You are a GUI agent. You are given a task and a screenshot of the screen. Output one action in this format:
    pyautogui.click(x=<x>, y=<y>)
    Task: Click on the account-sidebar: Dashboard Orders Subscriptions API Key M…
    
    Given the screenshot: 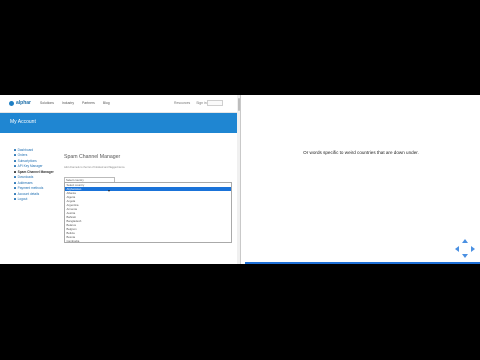 What is the action you would take?
    pyautogui.click(x=34, y=174)
    